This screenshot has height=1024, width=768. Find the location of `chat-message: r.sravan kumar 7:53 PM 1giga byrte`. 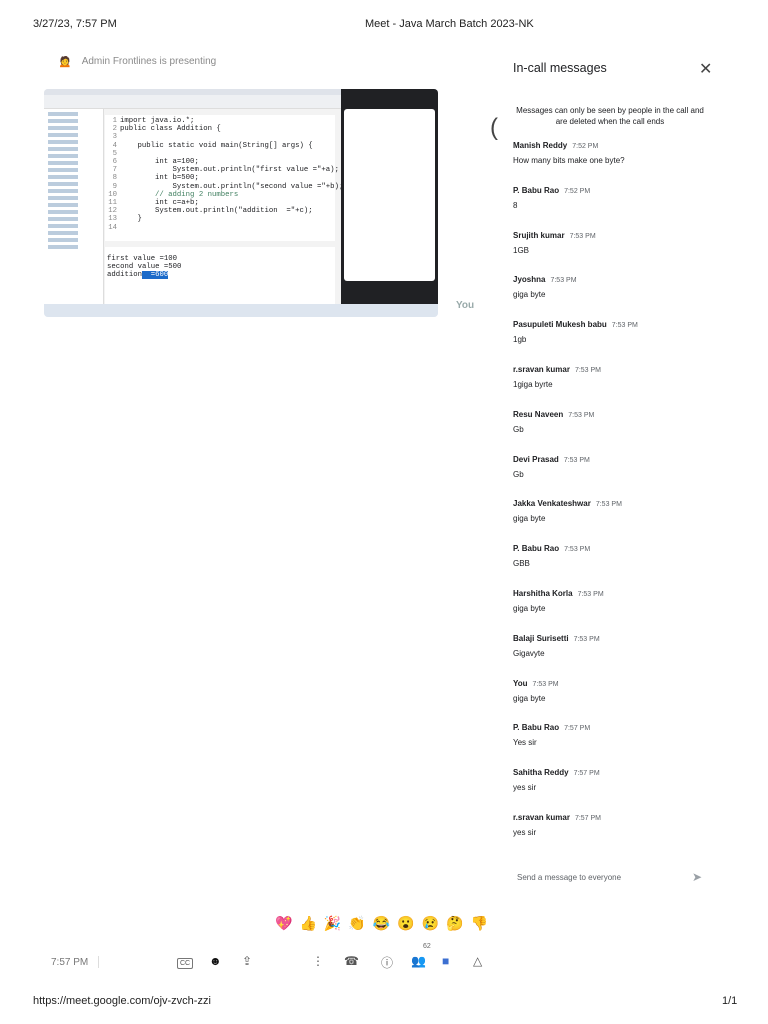

chat-message: r.sravan kumar 7:53 PM 1giga byrte is located at coordinates (613, 387).